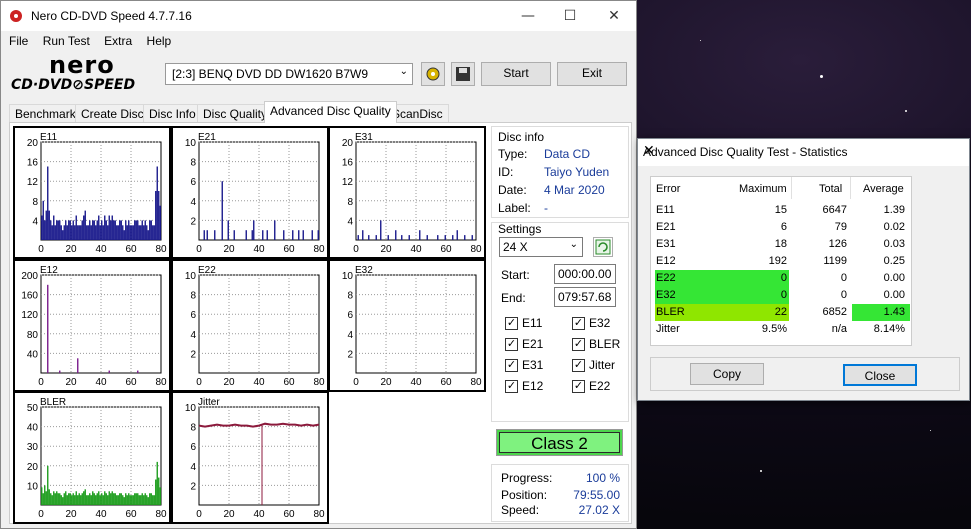 Image resolution: width=971 pixels, height=529 pixels. Describe the element at coordinates (516, 74) in the screenshot. I see `start-button: Start` at that location.